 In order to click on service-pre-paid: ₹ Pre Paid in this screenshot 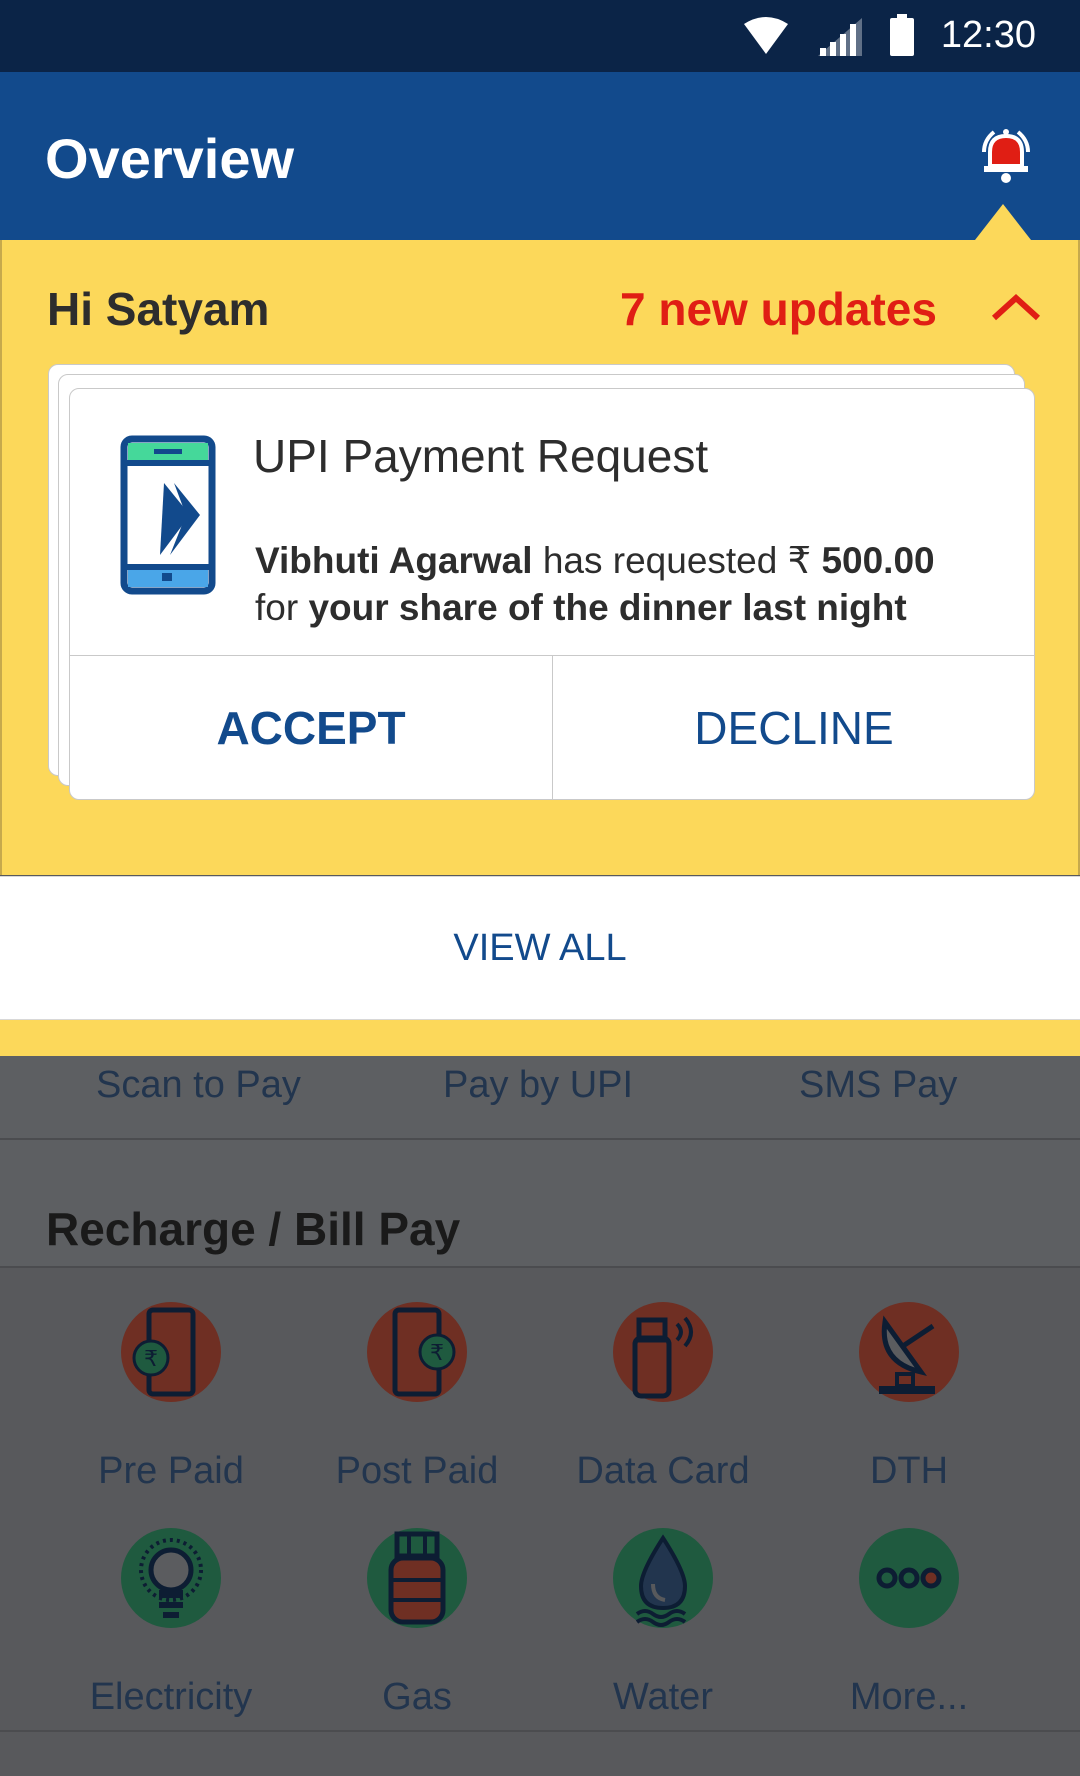, I will do `click(171, 1402)`.